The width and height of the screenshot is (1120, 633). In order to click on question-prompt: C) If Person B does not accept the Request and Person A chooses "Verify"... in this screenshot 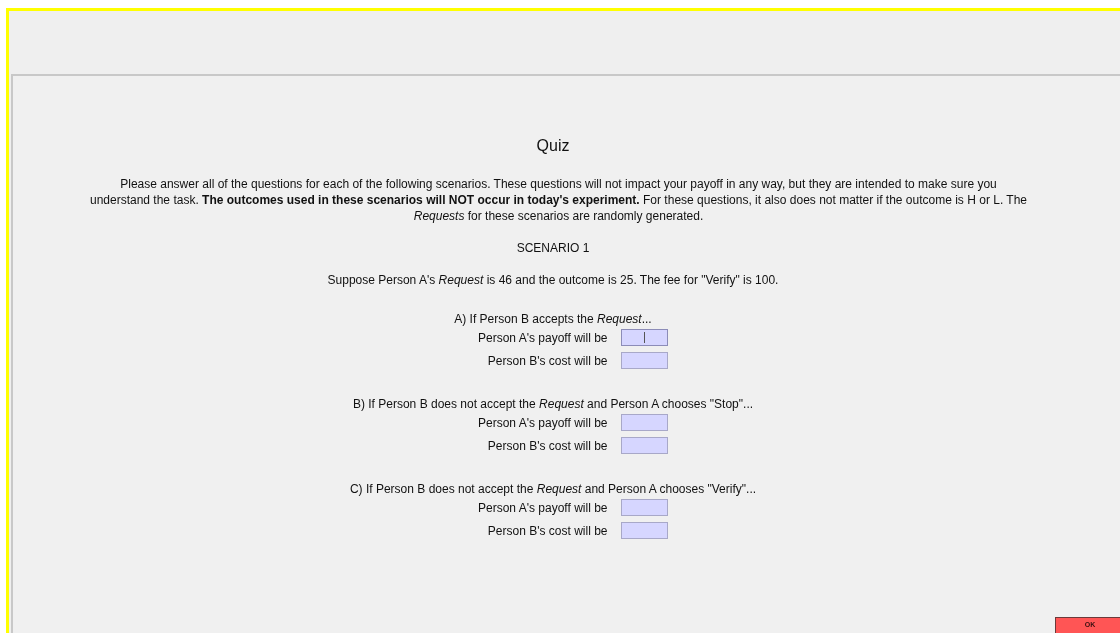, I will do `click(553, 489)`.